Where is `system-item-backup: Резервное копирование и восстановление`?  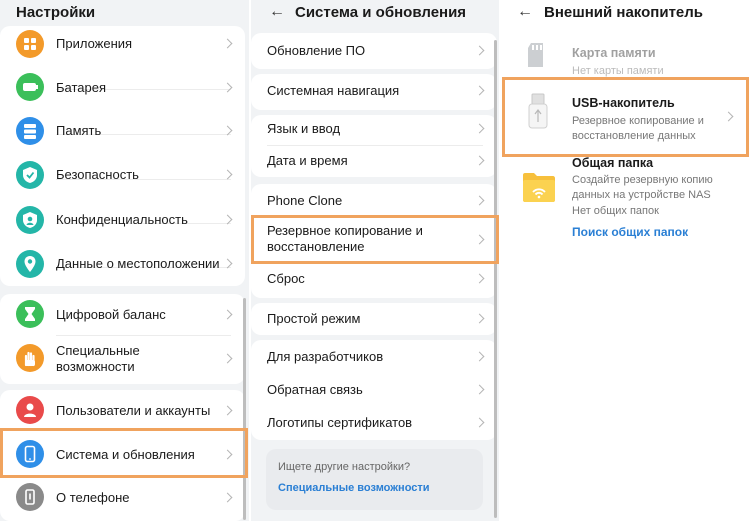
system-item-backup: Резервное копирование и восстановление is located at coordinates (374, 240).